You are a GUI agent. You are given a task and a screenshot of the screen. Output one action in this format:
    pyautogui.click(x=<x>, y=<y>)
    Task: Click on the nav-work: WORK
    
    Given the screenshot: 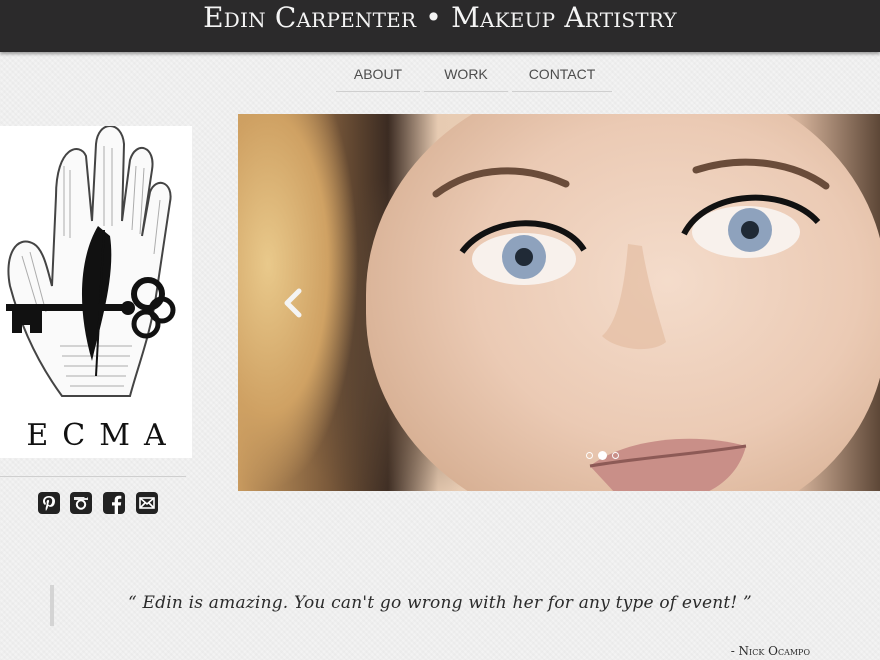 What is the action you would take?
    pyautogui.click(x=466, y=77)
    